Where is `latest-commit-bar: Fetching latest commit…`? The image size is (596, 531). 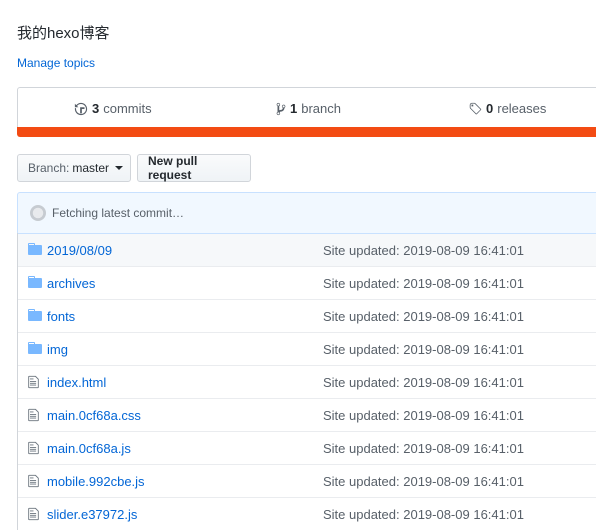
latest-commit-bar: Fetching latest commit… is located at coordinates (306, 213).